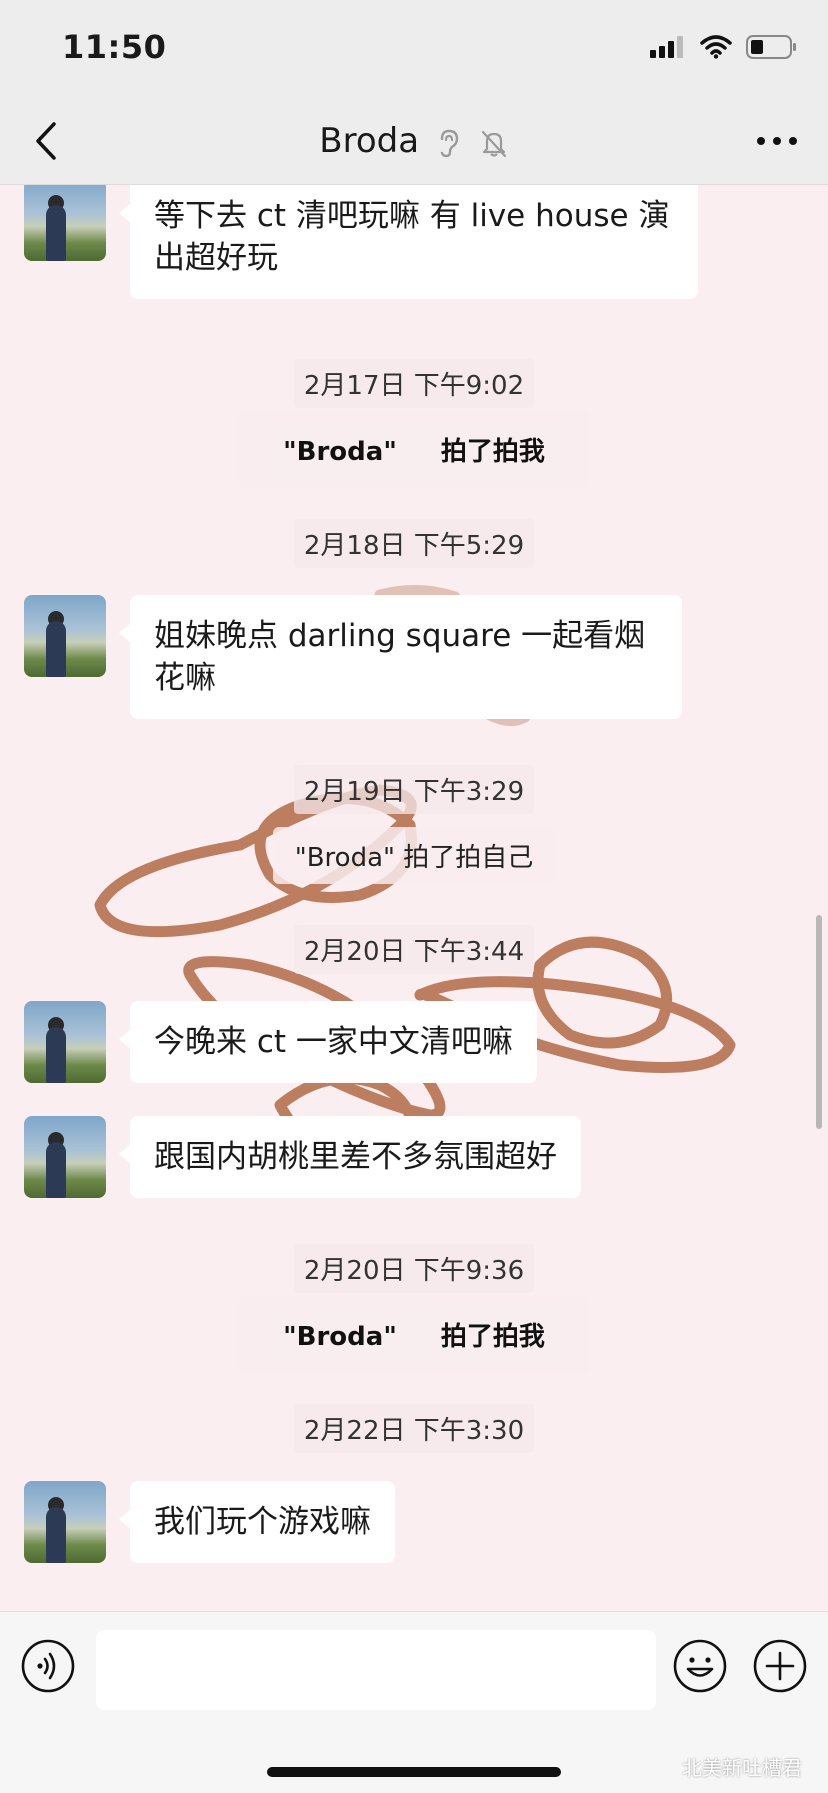 This screenshot has height=1793, width=828. What do you see at coordinates (414, 1268) in the screenshot?
I see `timestamp: 2月20日 下午9:36` at bounding box center [414, 1268].